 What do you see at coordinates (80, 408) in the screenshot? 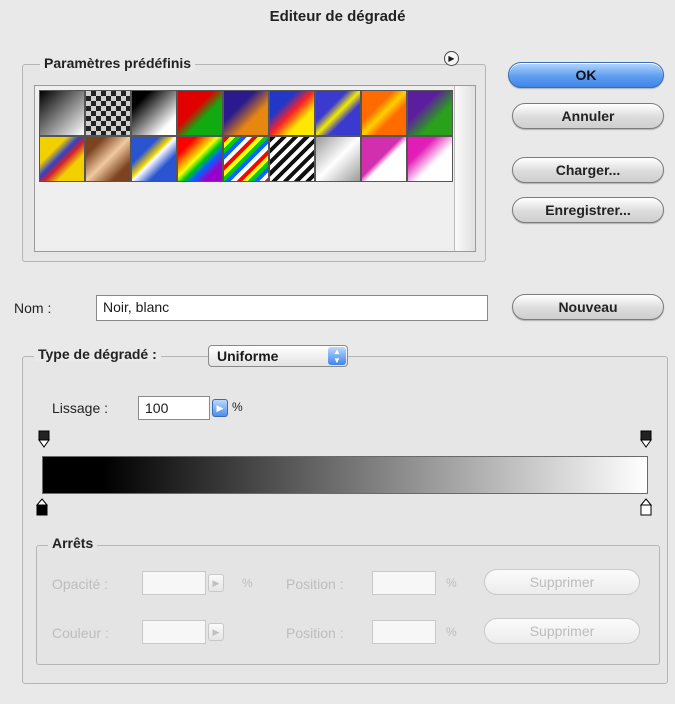
I see `smoothness-label: Lissage :` at bounding box center [80, 408].